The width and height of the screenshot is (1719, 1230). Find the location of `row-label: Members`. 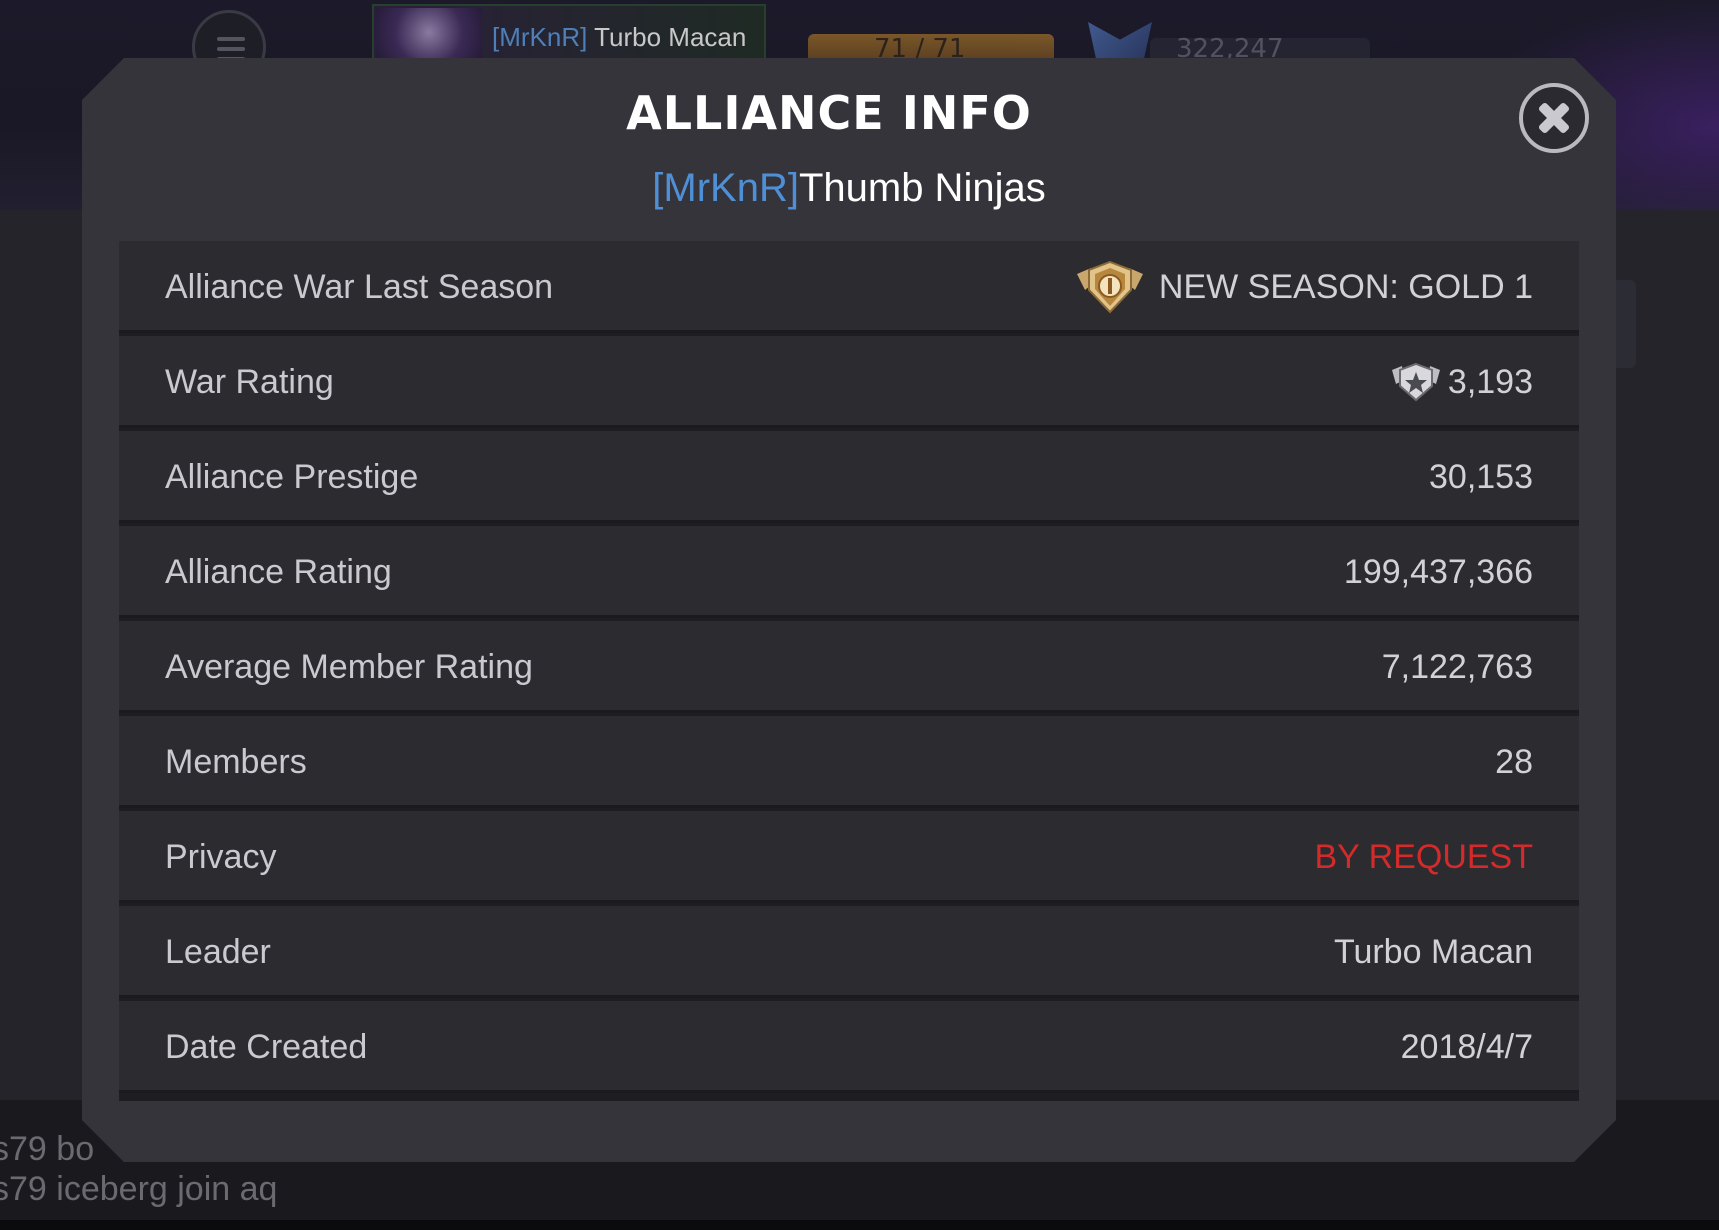

row-label: Members is located at coordinates (236, 762).